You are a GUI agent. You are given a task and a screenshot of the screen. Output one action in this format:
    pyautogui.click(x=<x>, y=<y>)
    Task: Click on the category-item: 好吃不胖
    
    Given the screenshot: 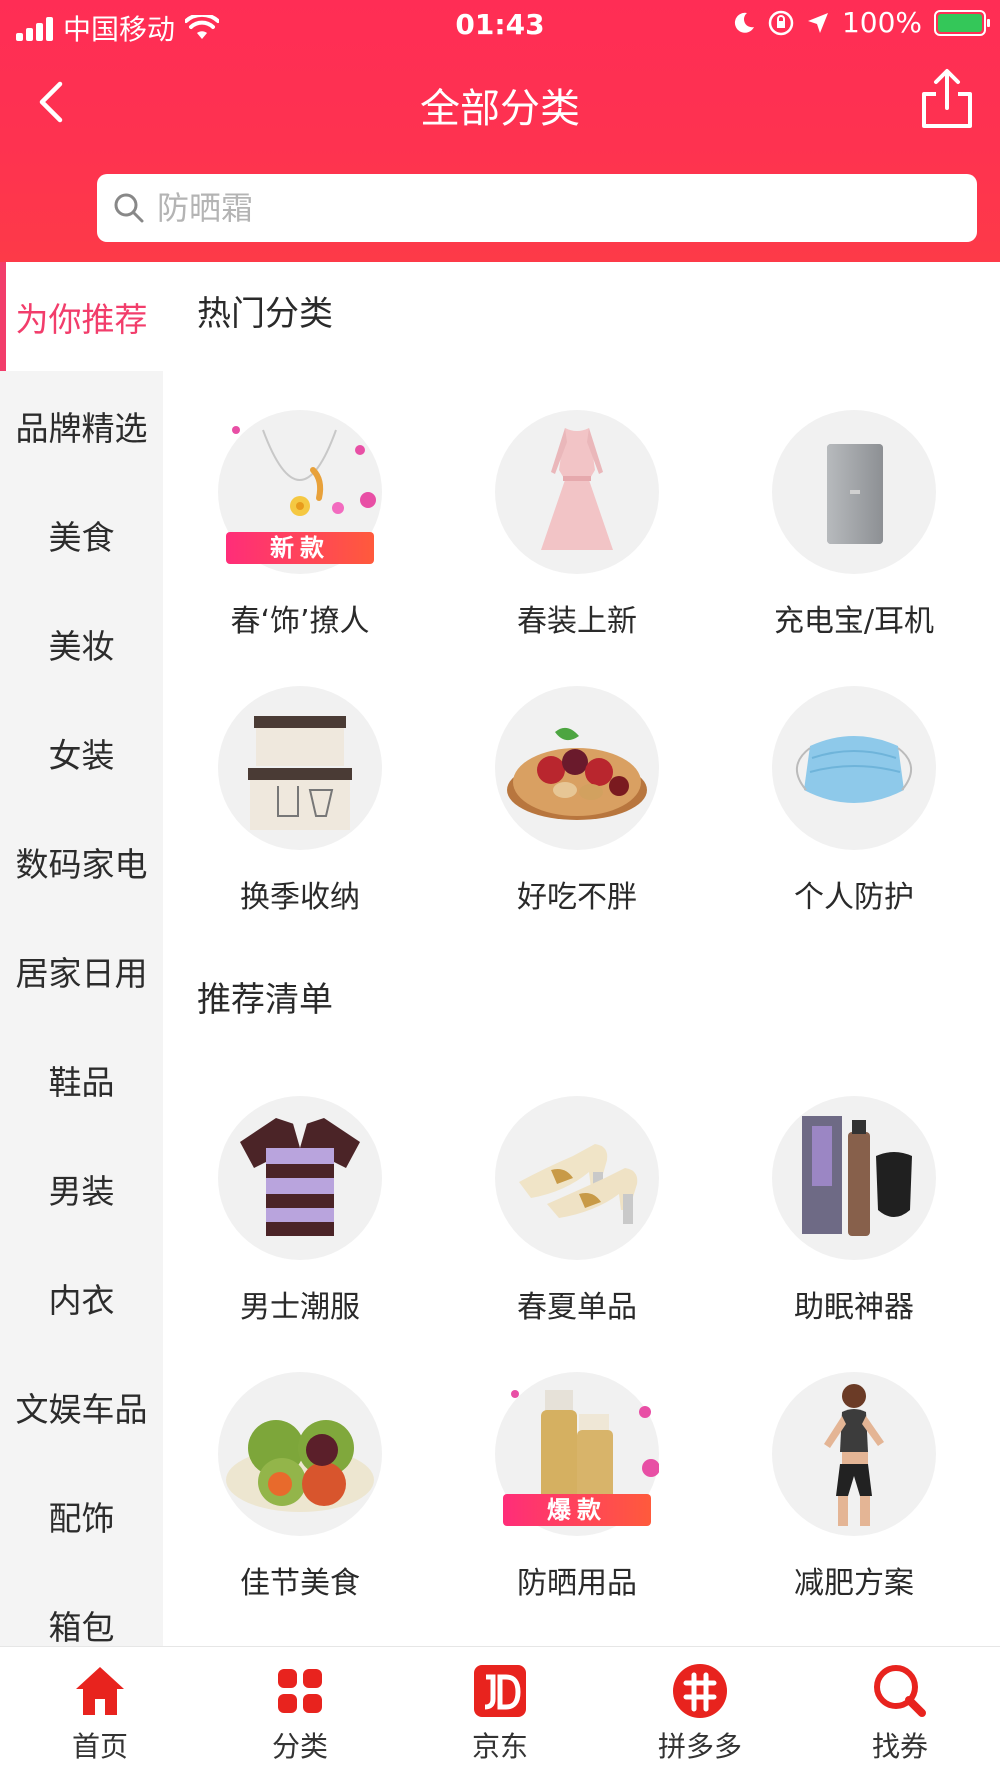 What is the action you would take?
    pyautogui.click(x=577, y=801)
    